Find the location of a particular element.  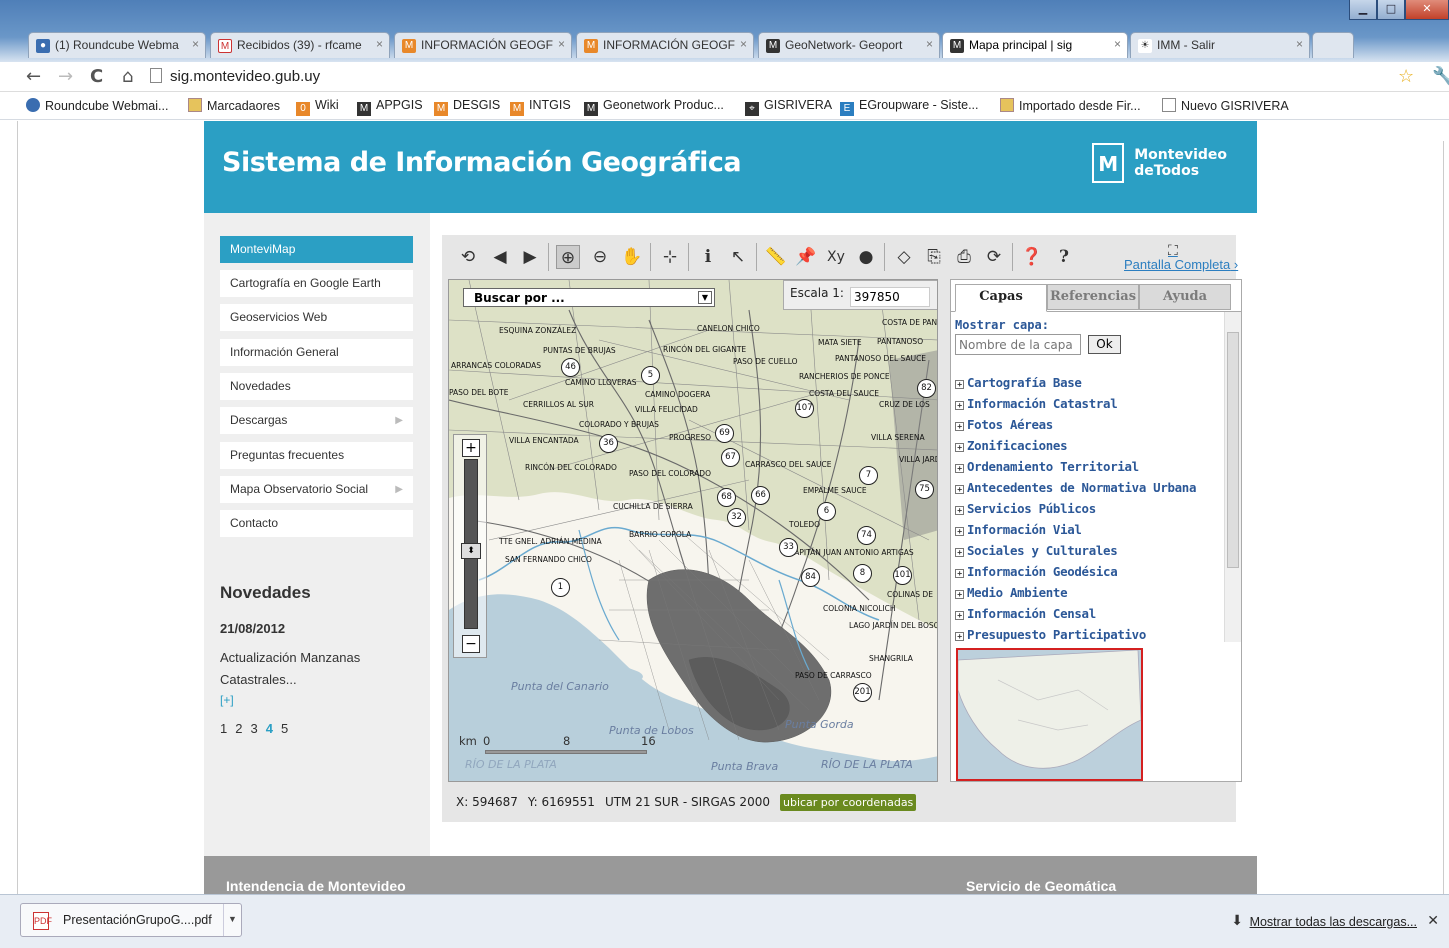

zoom-selection-icon: ⊹ is located at coordinates (670, 257).